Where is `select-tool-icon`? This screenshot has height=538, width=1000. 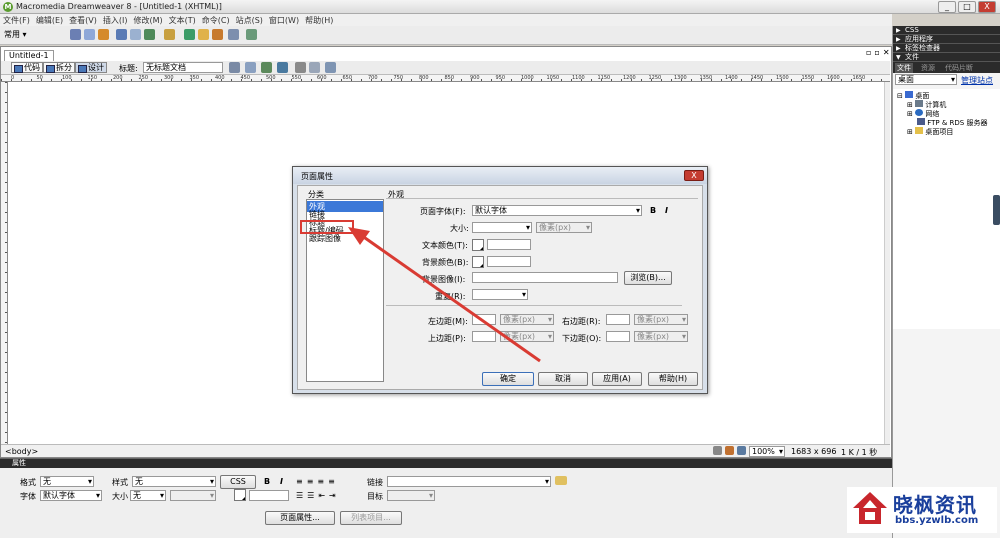 select-tool-icon is located at coordinates (717, 450).